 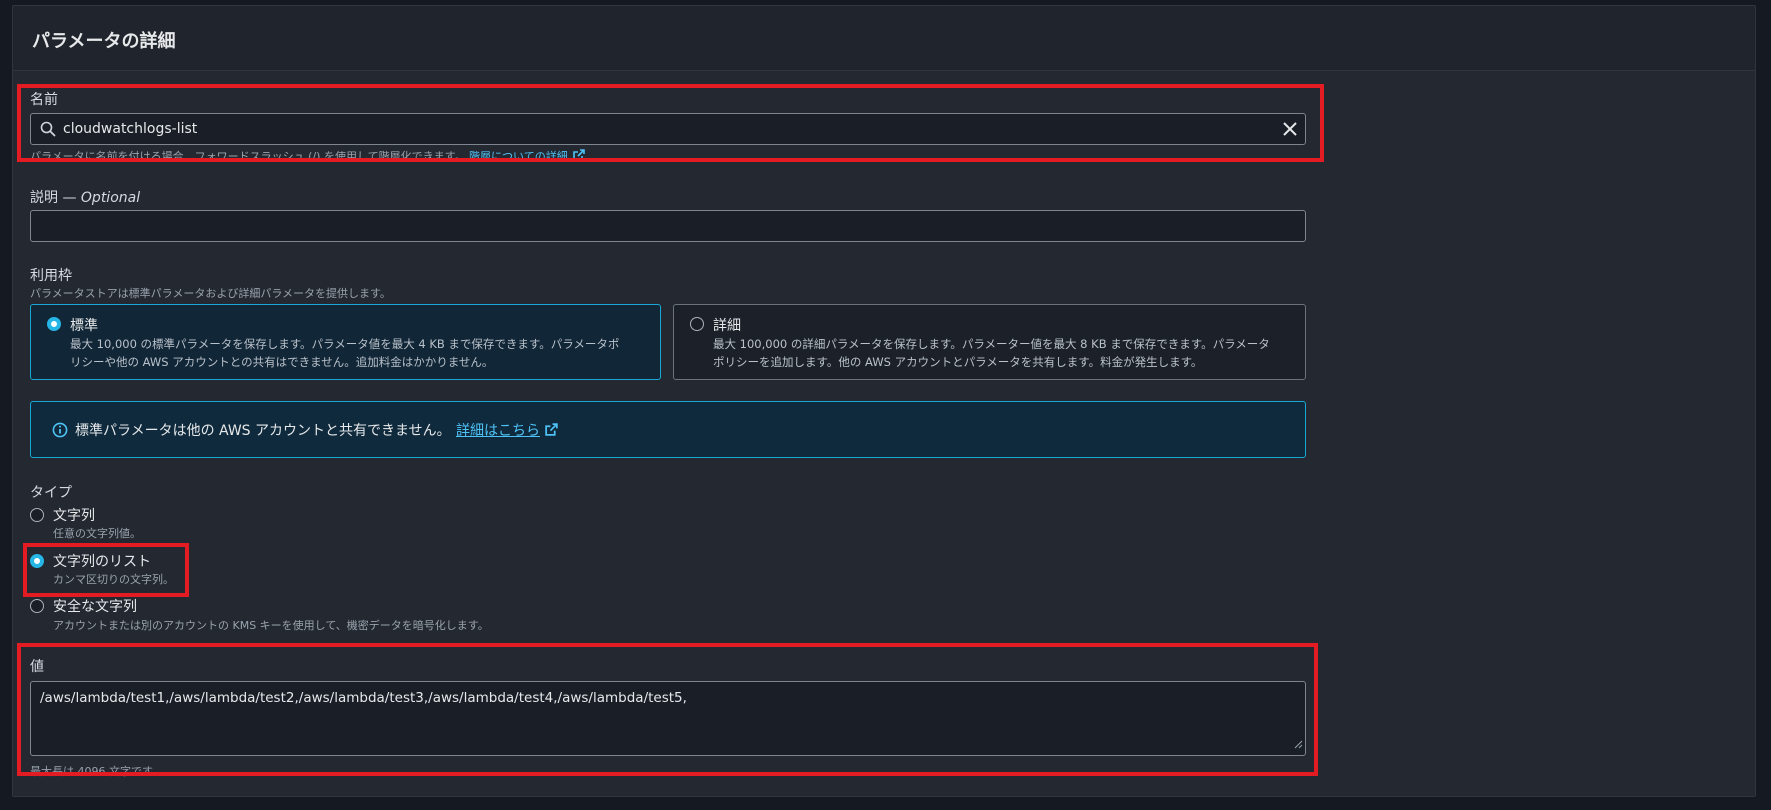 What do you see at coordinates (498, 431) in the screenshot?
I see `learn-more-link: 詳細はこちら` at bounding box center [498, 431].